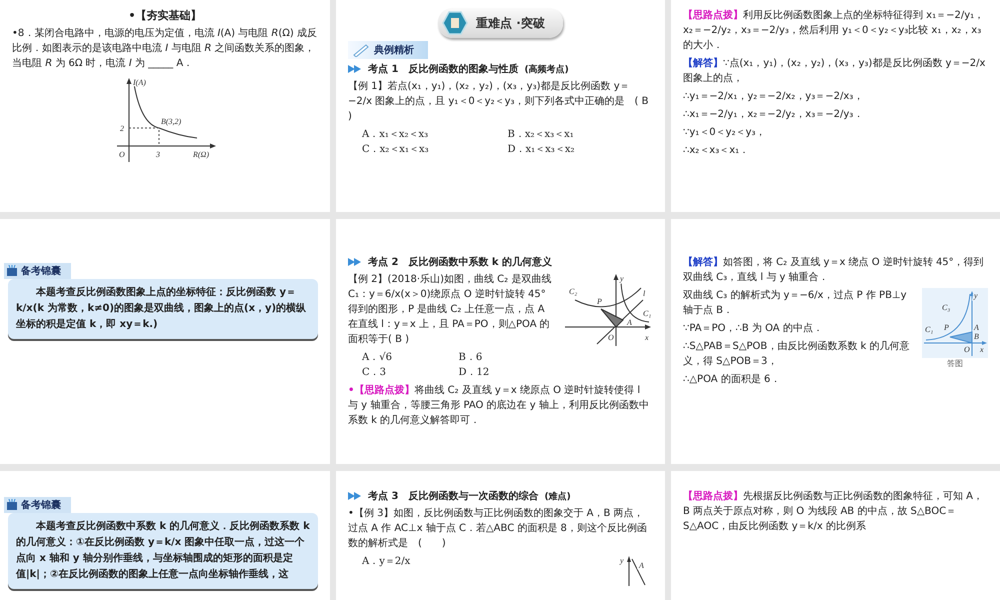 The image size is (1000, 600). Describe the element at coordinates (435, 149) in the screenshot. I see `answer-option: C．x₂＜x₁＜x₃` at that location.